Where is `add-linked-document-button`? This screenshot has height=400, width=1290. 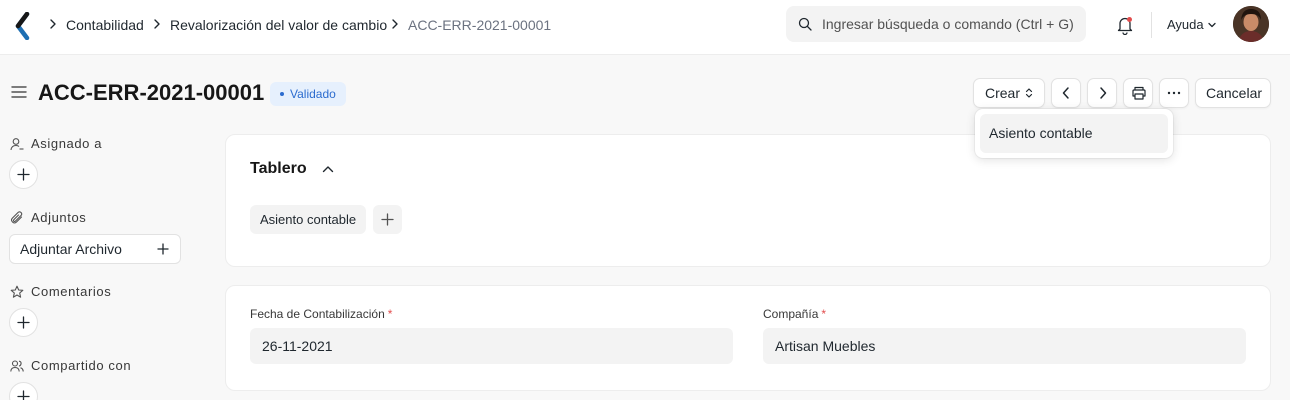 add-linked-document-button is located at coordinates (387, 219).